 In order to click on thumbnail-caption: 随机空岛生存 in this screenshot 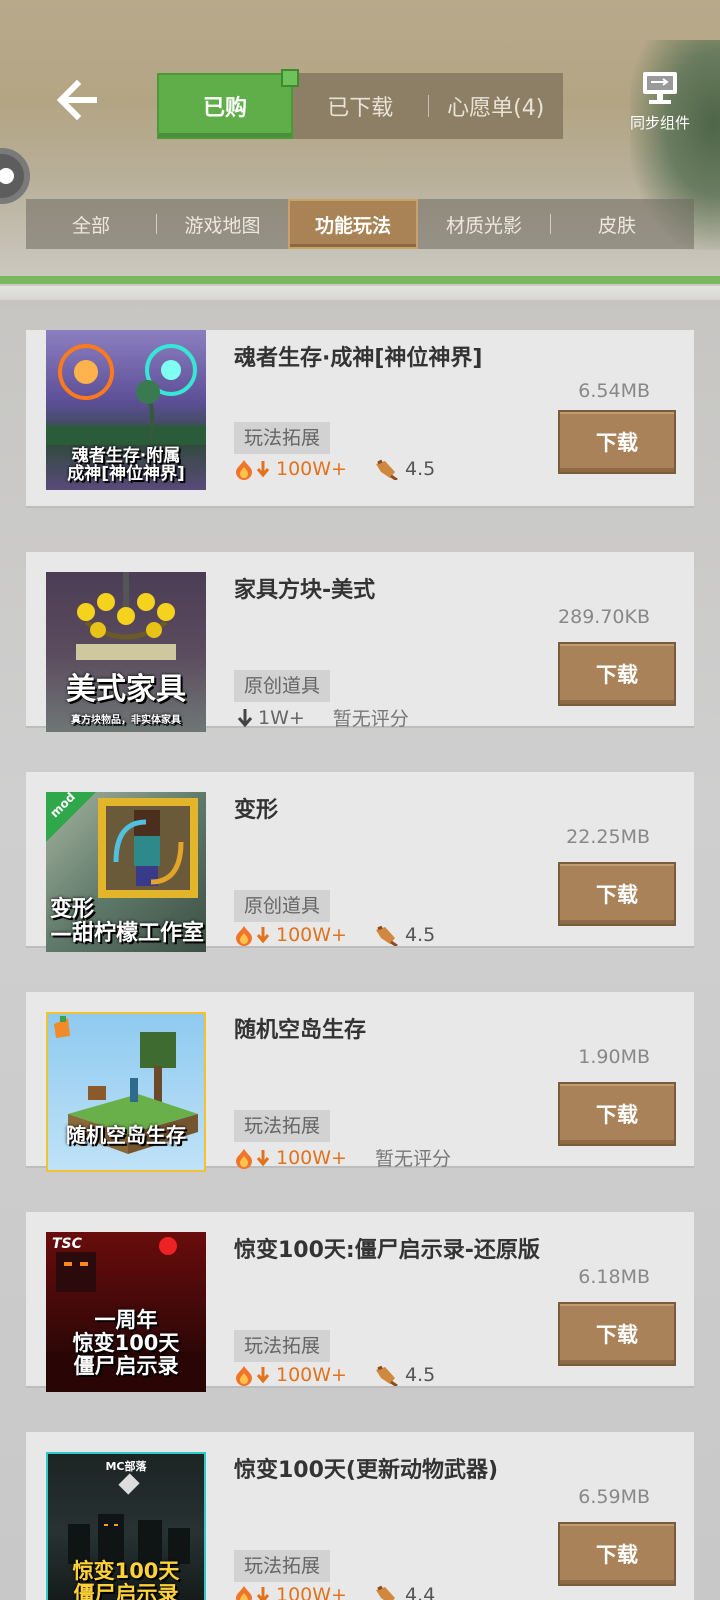, I will do `click(126, 1135)`.